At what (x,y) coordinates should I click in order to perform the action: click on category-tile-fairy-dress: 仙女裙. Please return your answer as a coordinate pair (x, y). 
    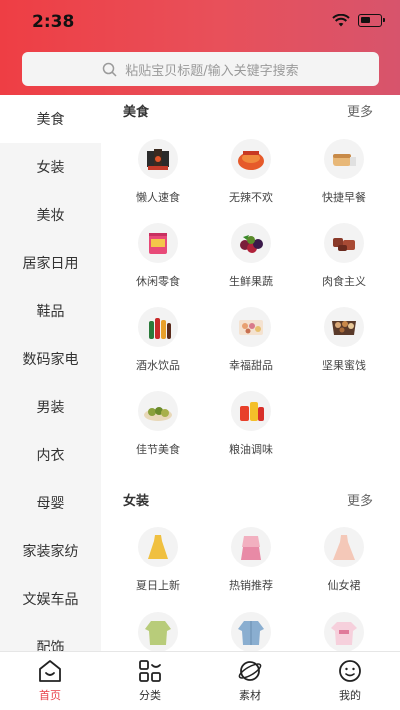
    Looking at the image, I should click on (344, 560).